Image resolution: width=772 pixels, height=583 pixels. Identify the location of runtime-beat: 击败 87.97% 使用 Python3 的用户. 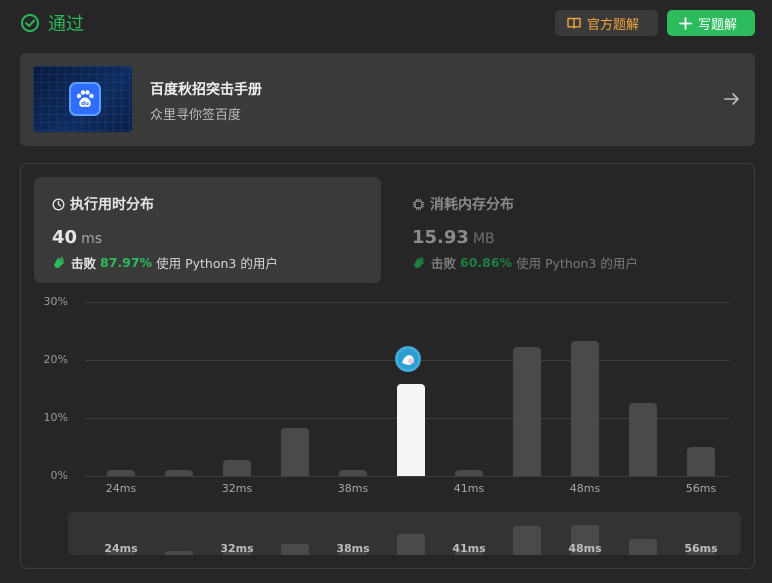
(165, 262).